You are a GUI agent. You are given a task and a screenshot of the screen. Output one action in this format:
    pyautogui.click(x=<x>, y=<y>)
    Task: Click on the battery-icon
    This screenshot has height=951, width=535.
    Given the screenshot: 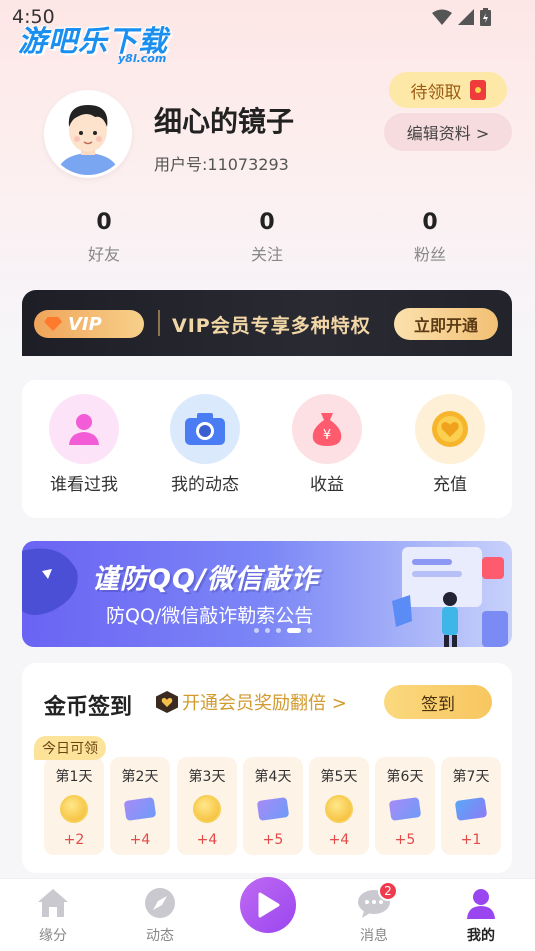 What is the action you would take?
    pyautogui.click(x=485, y=17)
    